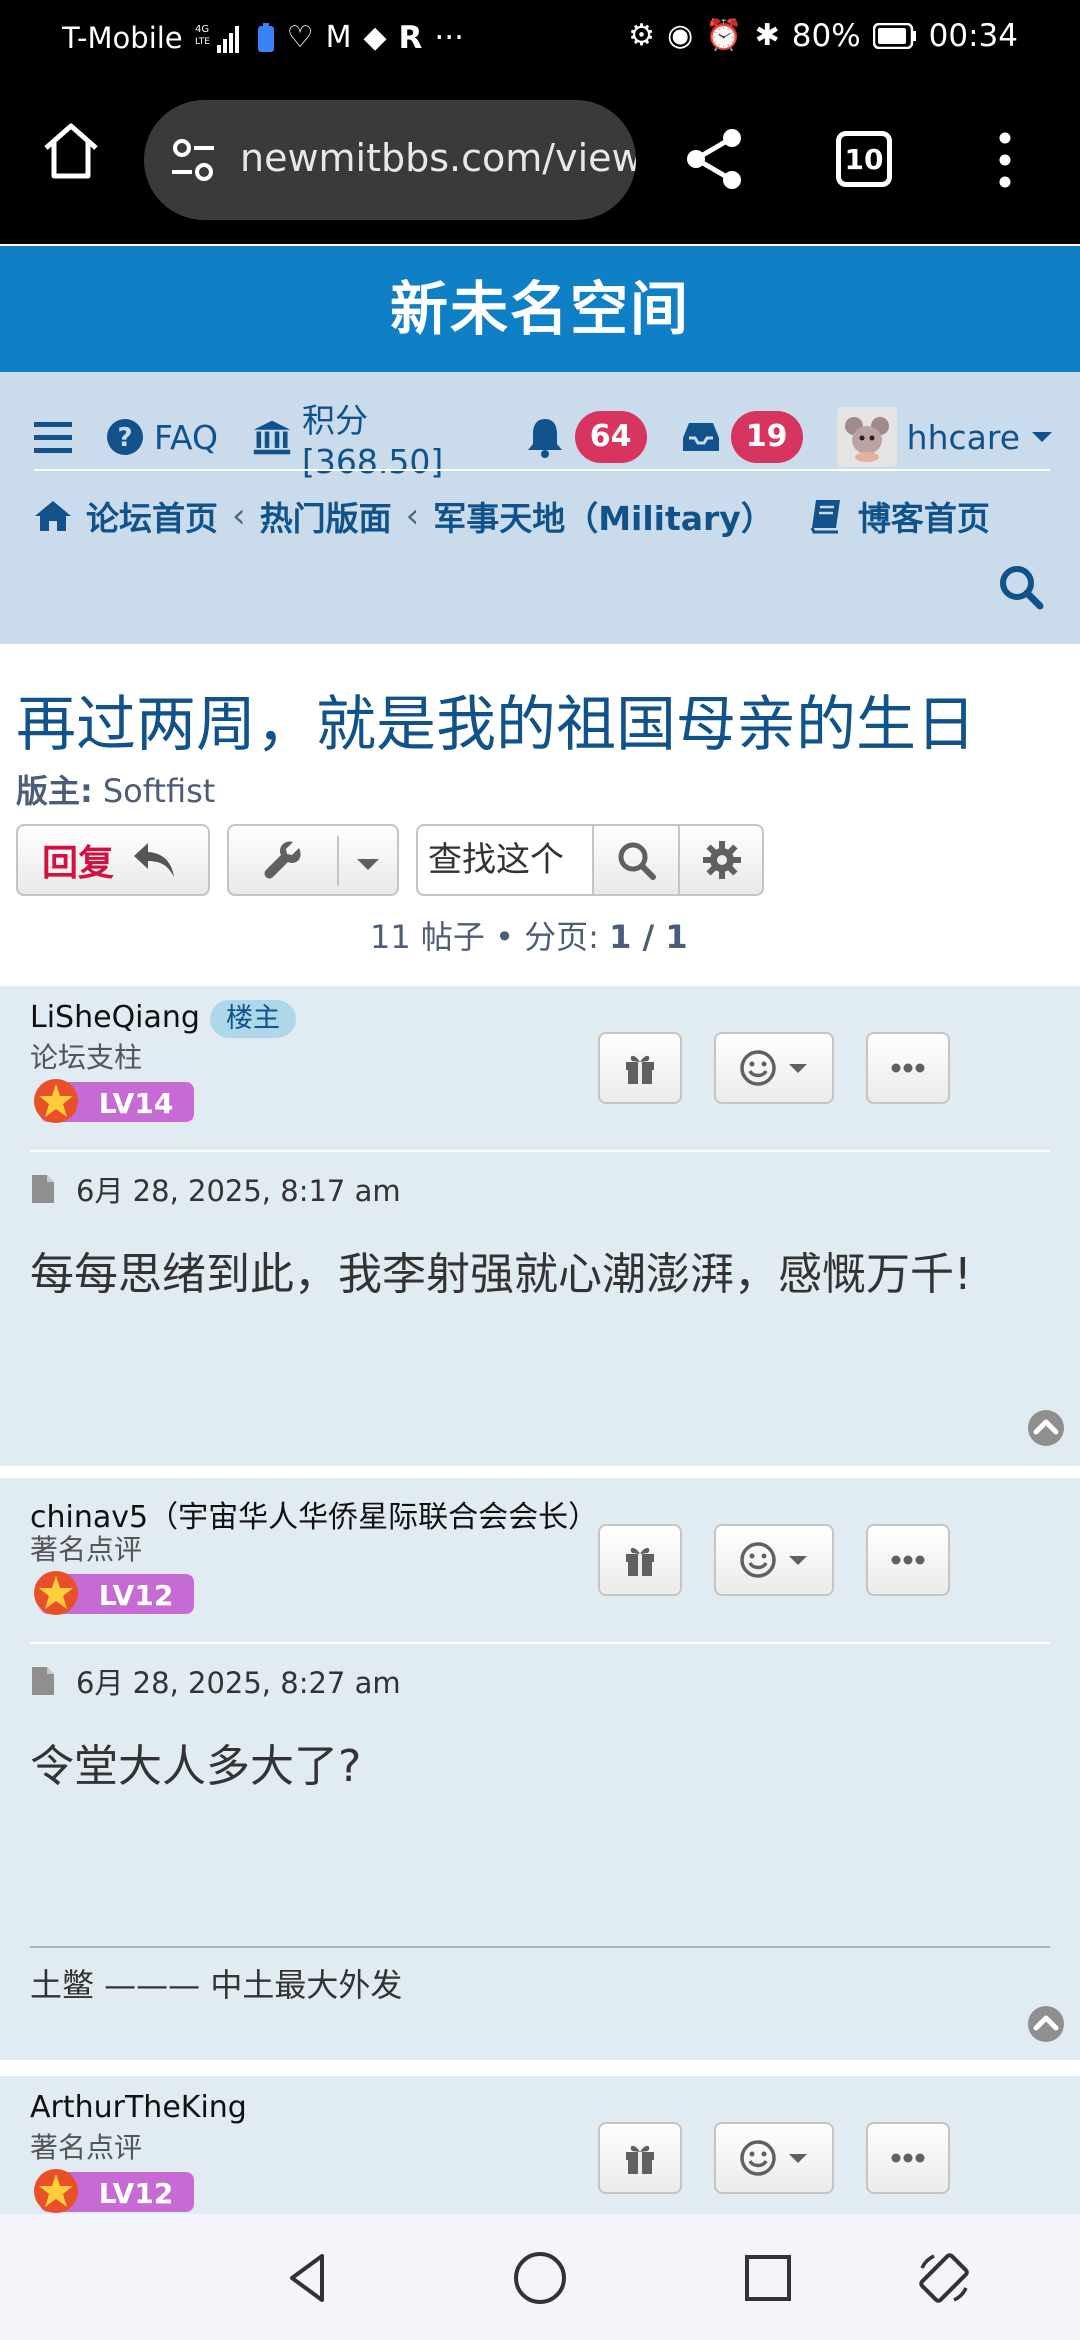 Image resolution: width=1080 pixels, height=2340 pixels. What do you see at coordinates (866, 437) in the screenshot?
I see `avatar` at bounding box center [866, 437].